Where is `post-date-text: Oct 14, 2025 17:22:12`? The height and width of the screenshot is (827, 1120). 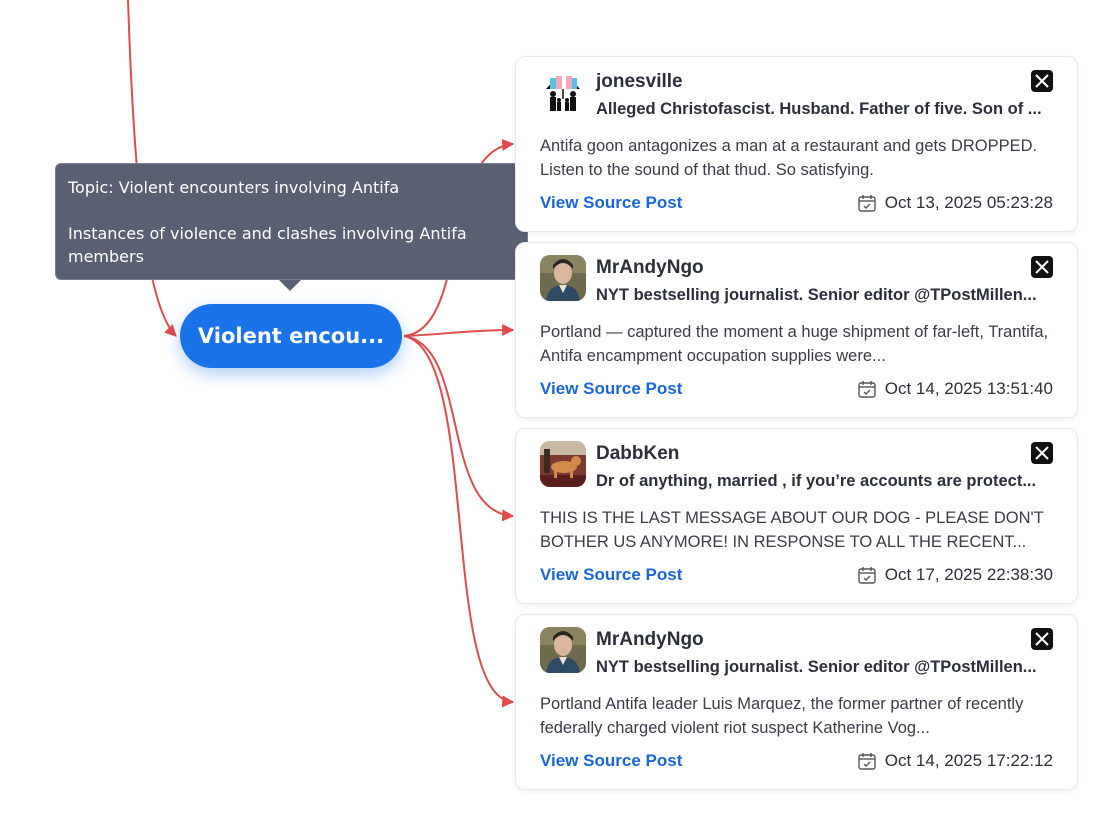 post-date-text: Oct 14, 2025 17:22:12 is located at coordinates (968, 760).